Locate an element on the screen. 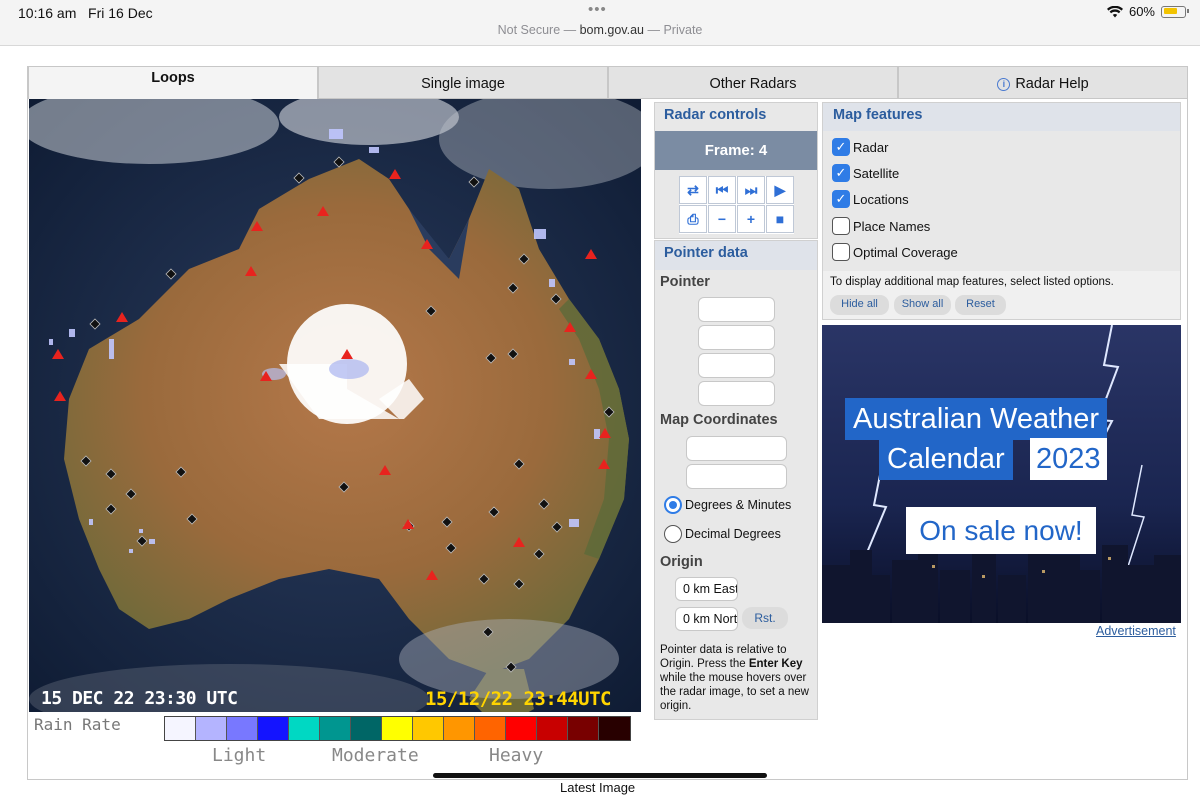  print-icon: ⎙ is located at coordinates (693, 218).